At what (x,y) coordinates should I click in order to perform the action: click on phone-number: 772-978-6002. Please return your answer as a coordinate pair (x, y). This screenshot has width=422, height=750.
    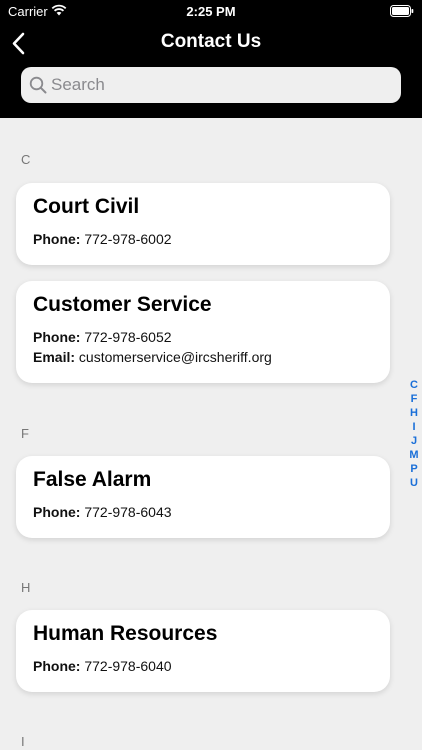
    Looking at the image, I should click on (127, 239).